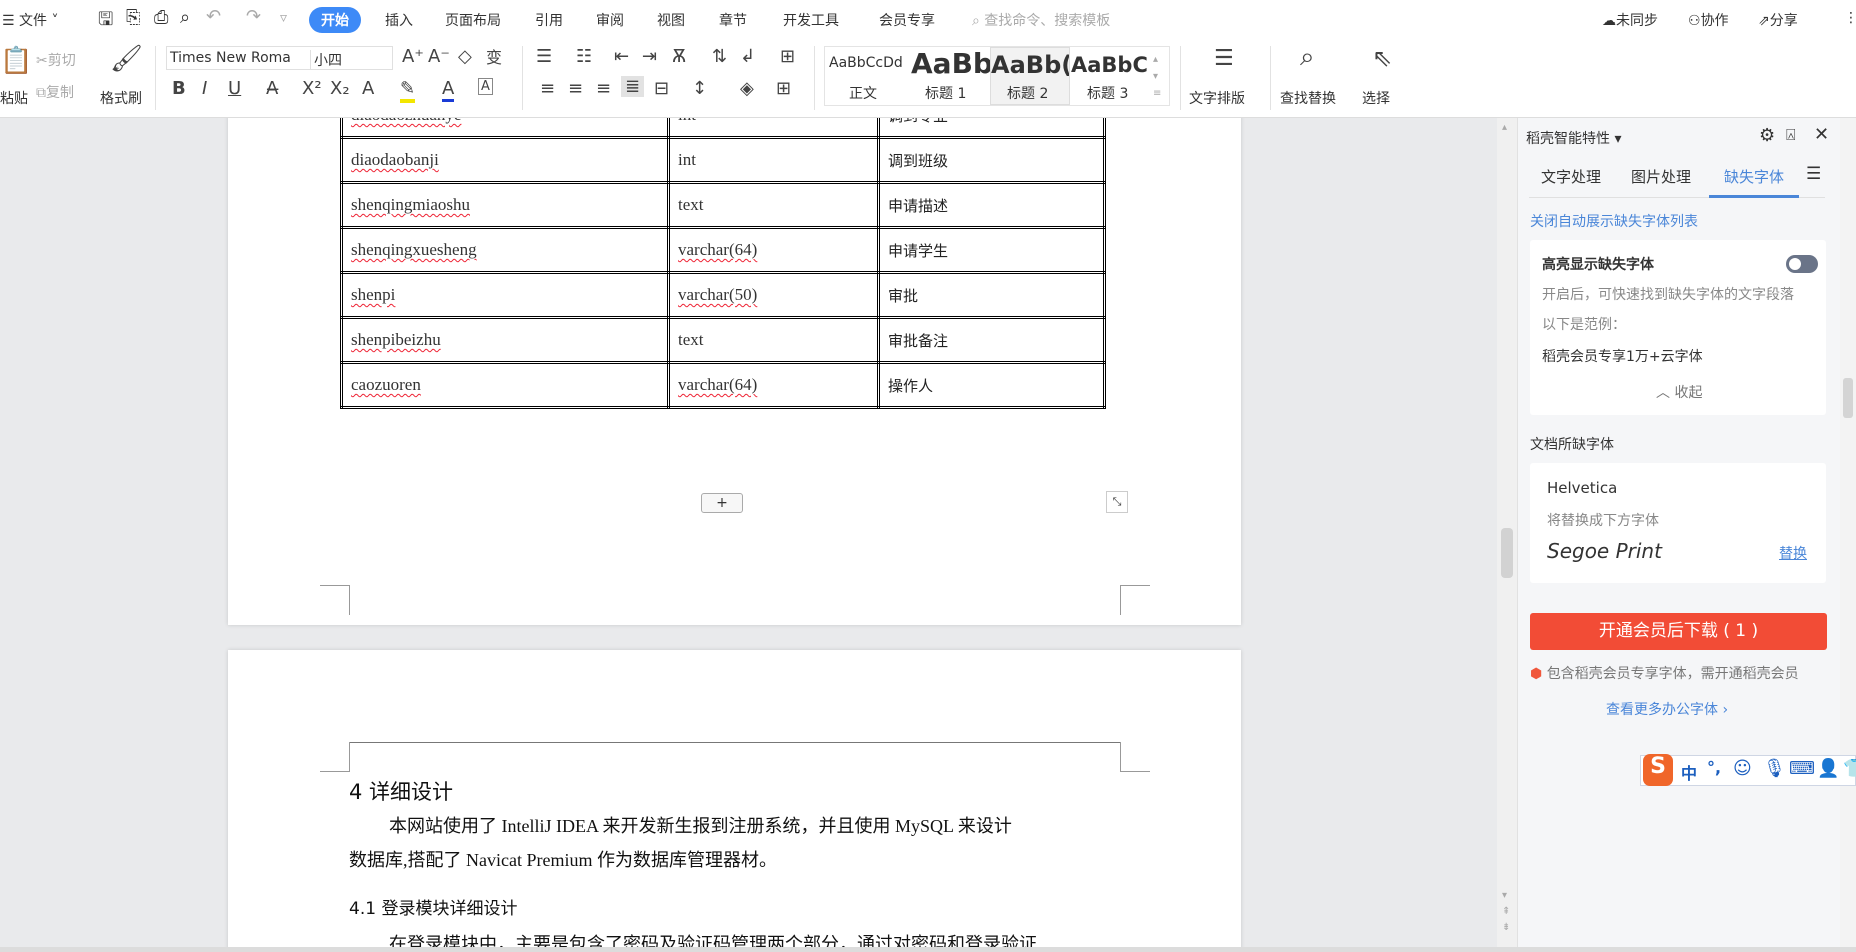 Image resolution: width=1856 pixels, height=952 pixels. Describe the element at coordinates (30, 20) in the screenshot. I see `file-menu: ☰ 文件 ˅` at that location.